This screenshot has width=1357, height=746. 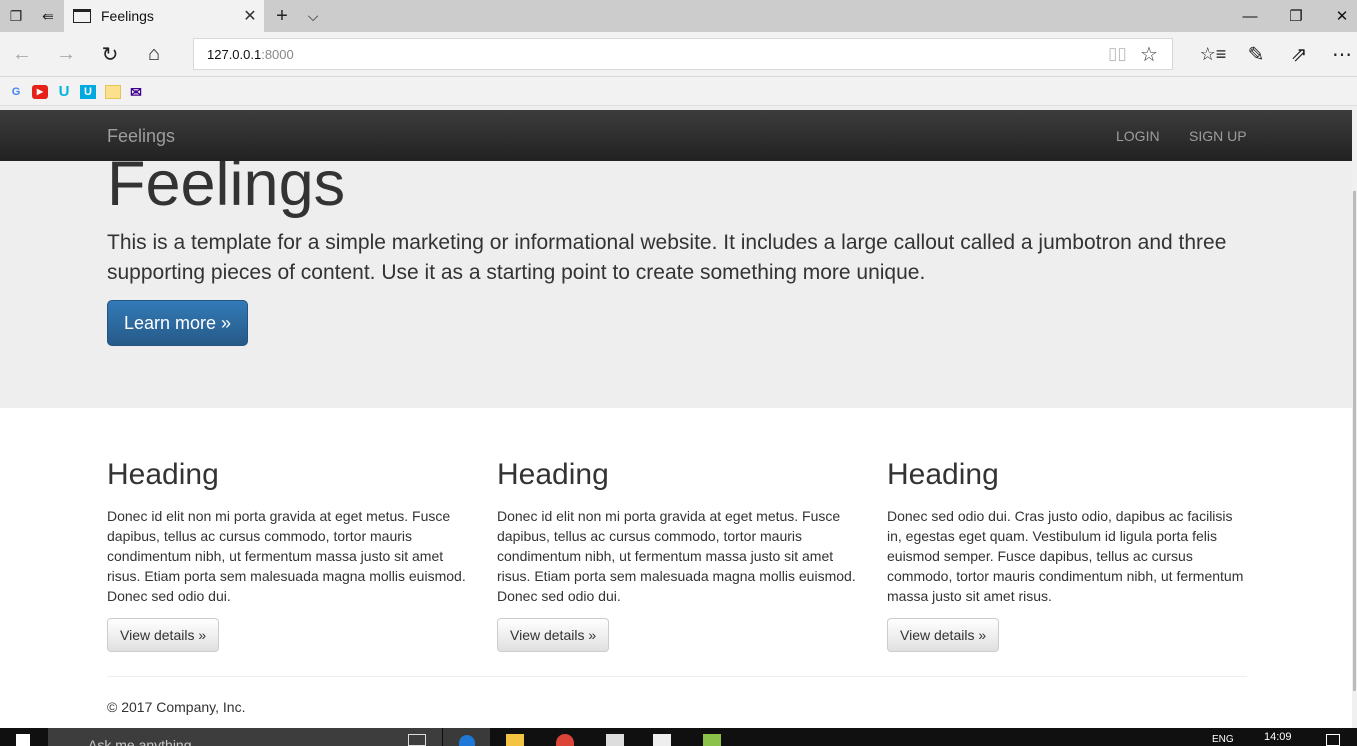 I want to click on web-note-icon: ✎, so click(x=1256, y=54).